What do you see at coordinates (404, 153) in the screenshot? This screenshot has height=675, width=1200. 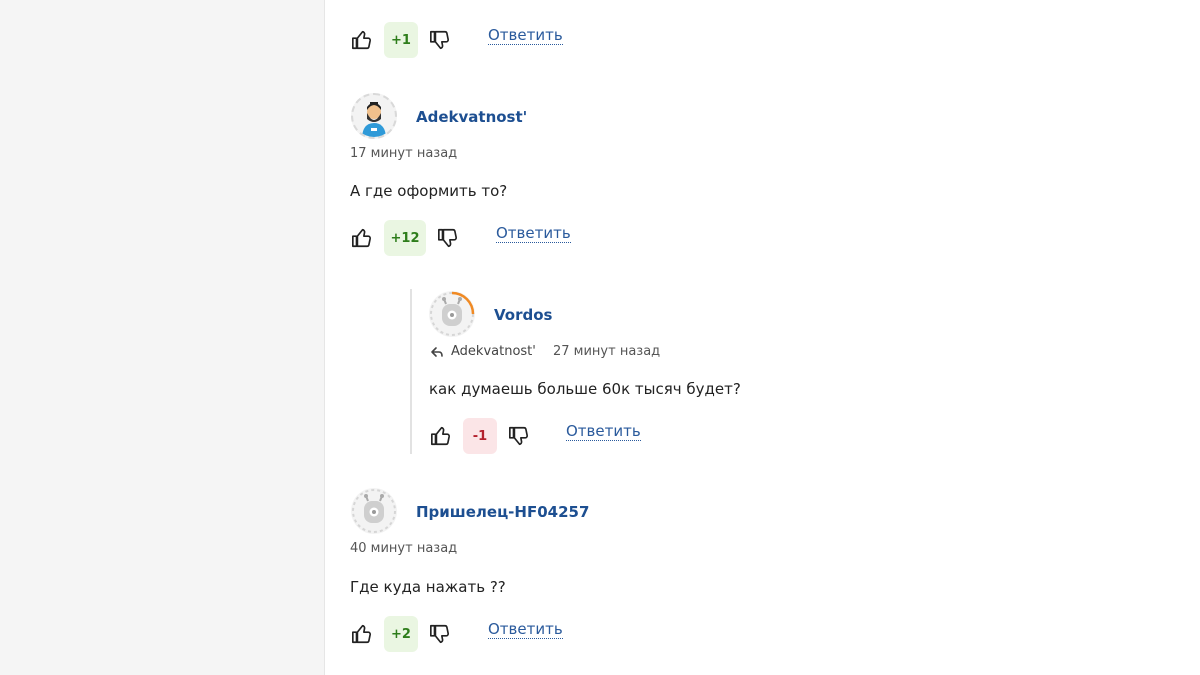 I see `comment-time: 17 минут назад` at bounding box center [404, 153].